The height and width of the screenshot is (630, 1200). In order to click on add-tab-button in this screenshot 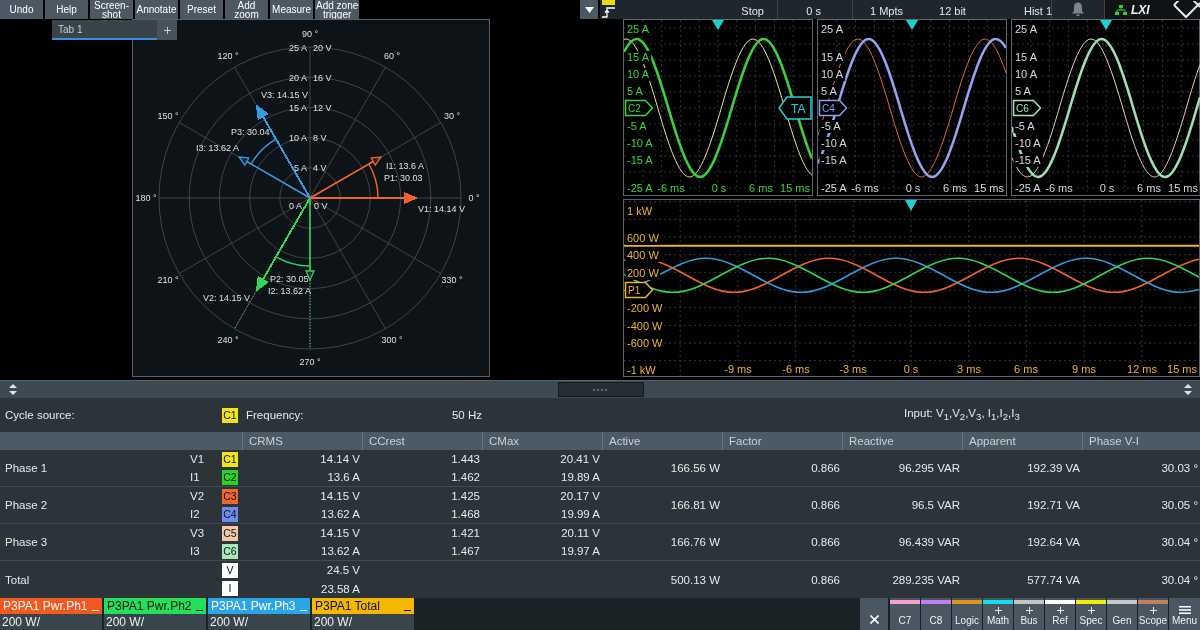, I will do `click(167, 30)`.